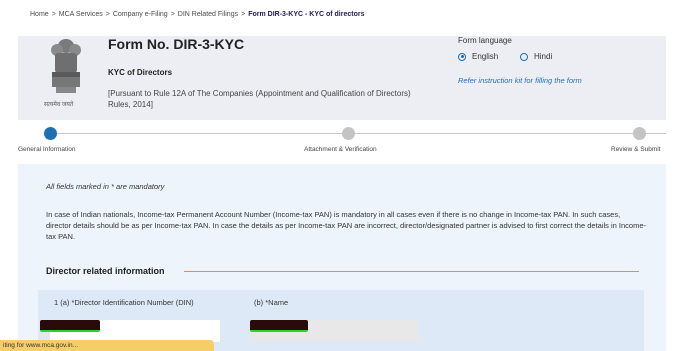  I want to click on step-attachment-verification-label: Attachment & Verification, so click(340, 149).